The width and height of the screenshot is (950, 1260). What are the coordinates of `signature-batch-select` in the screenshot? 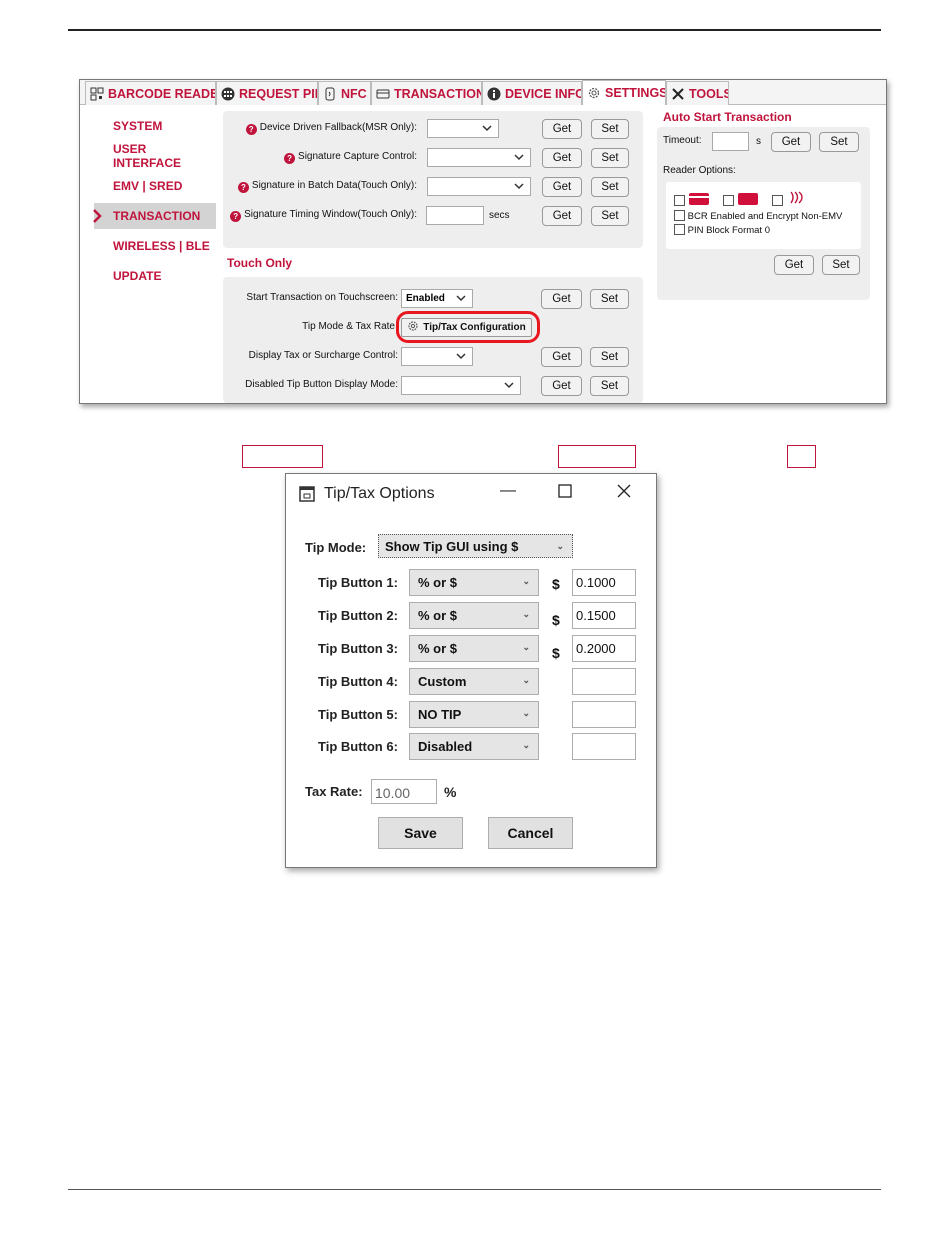 It's located at (479, 186).